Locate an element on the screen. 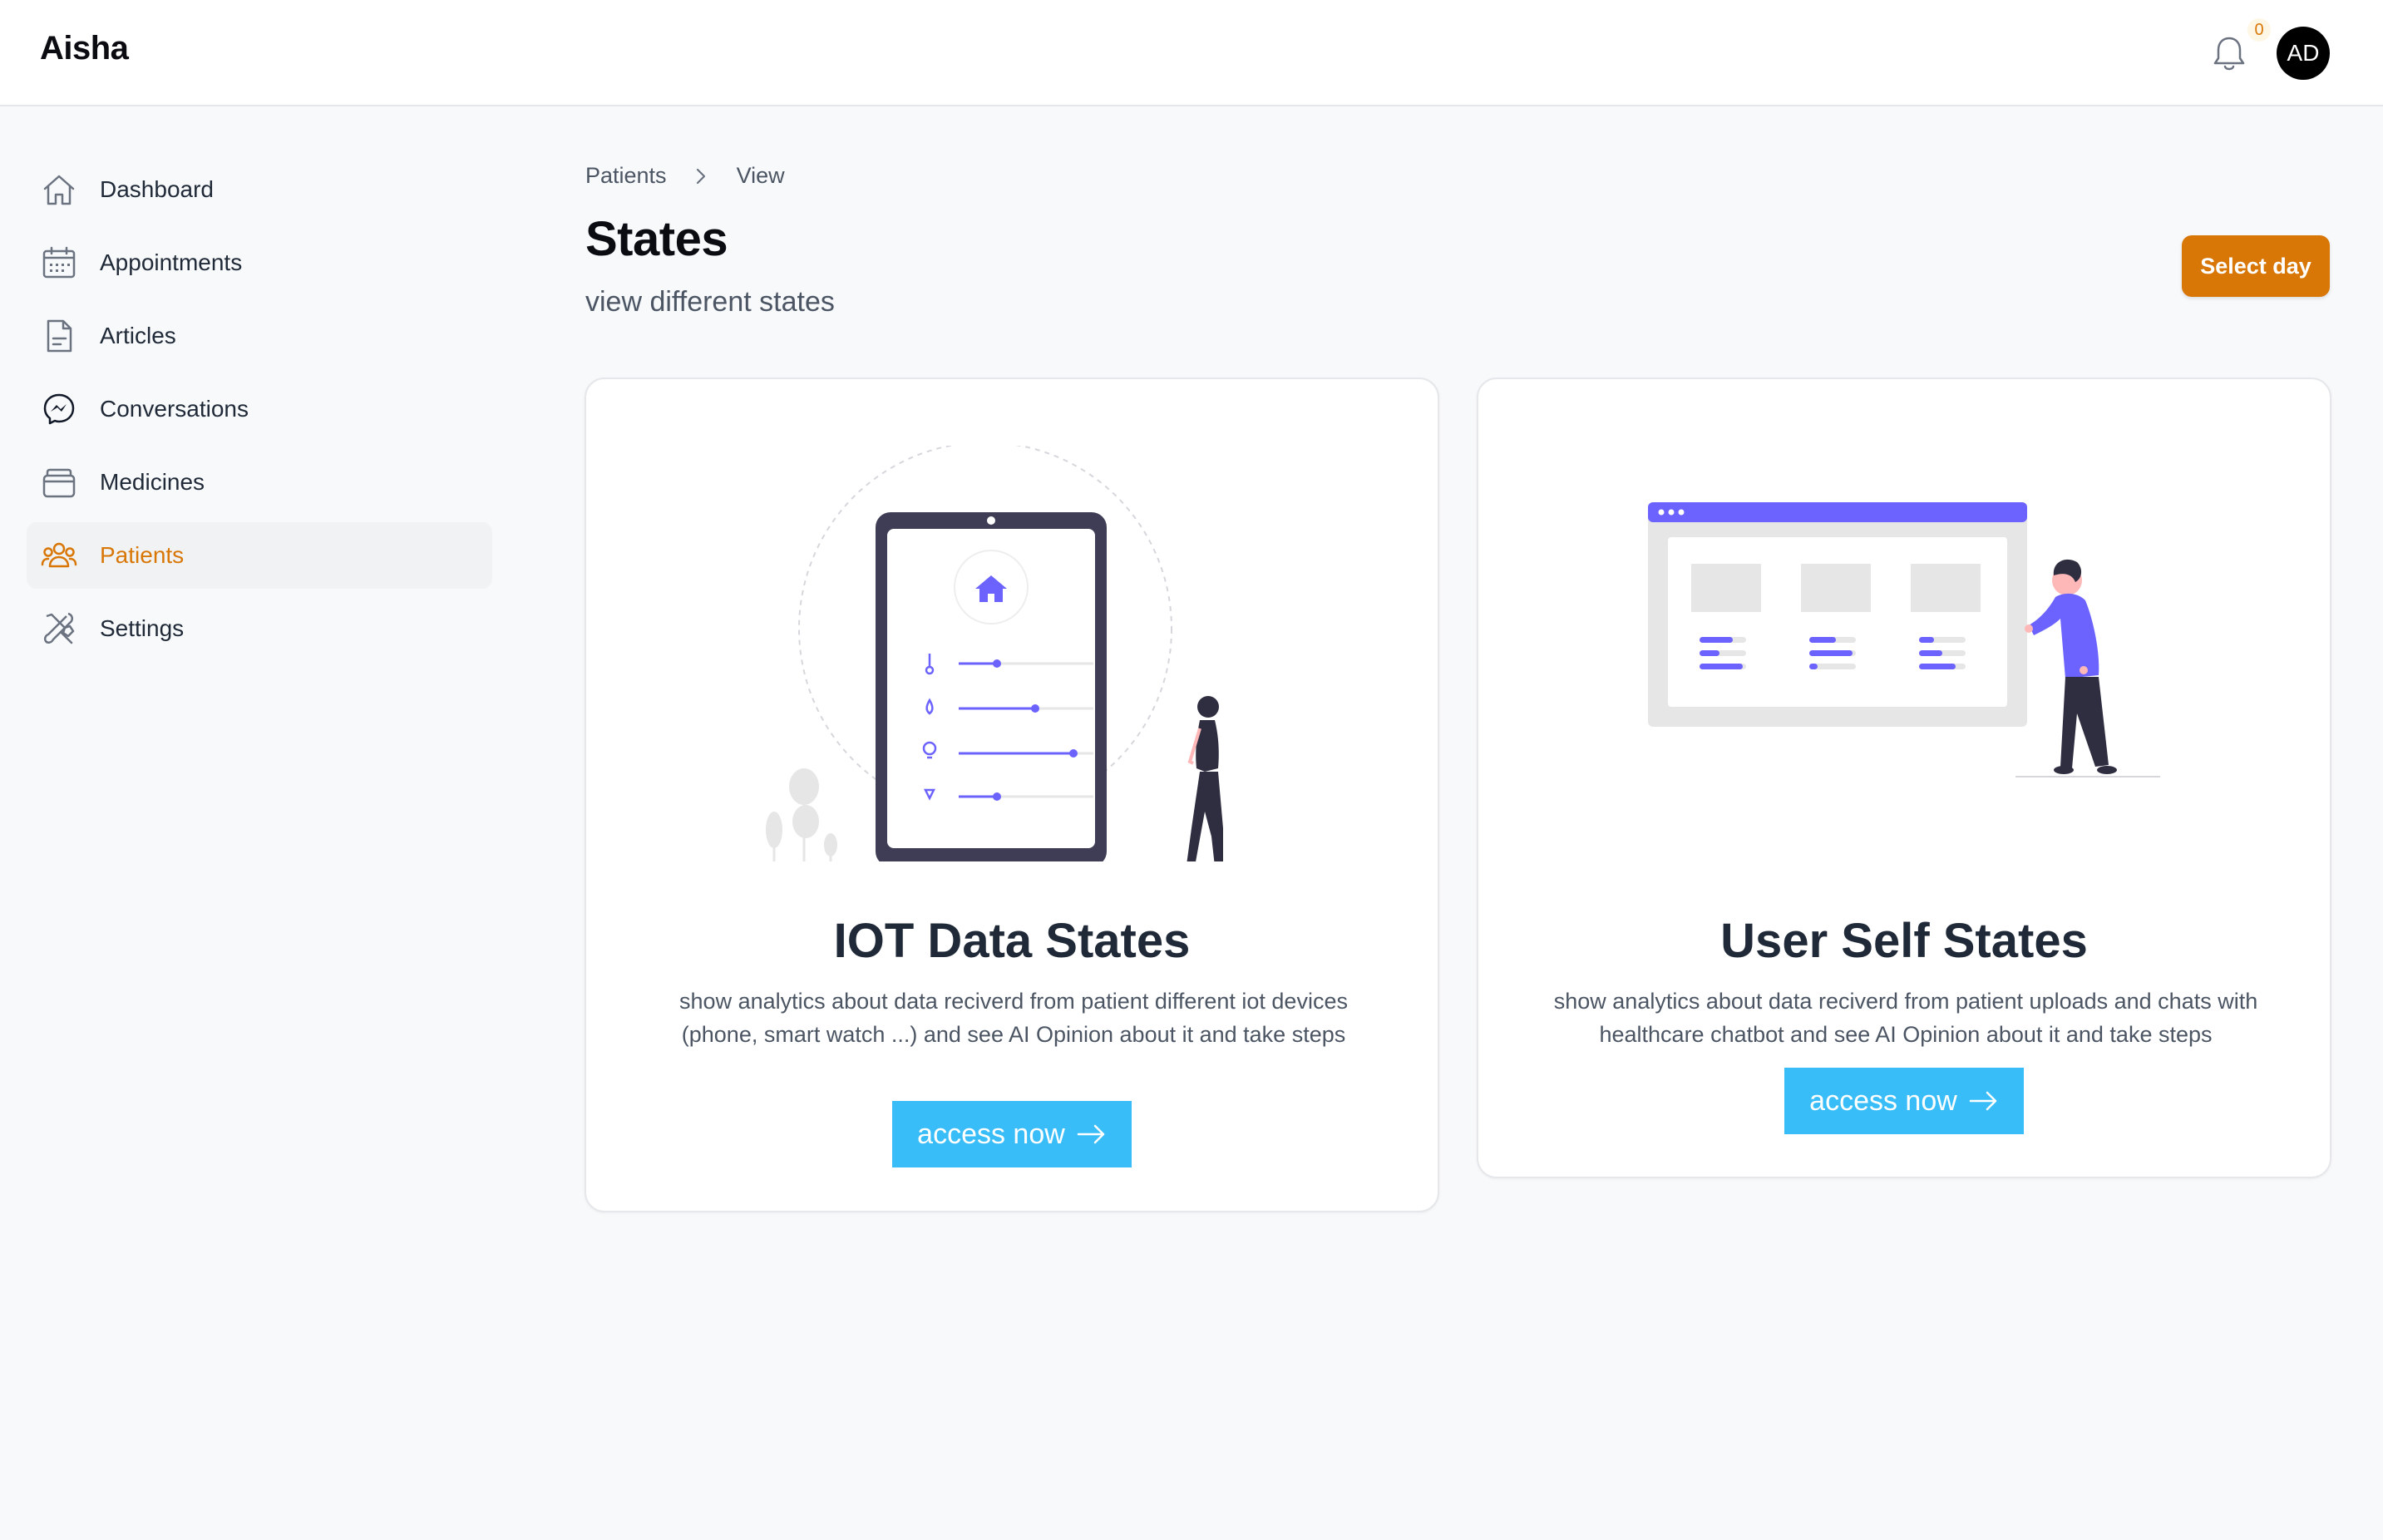 The image size is (2383, 1540). brand-logo: Aisha is located at coordinates (84, 48).